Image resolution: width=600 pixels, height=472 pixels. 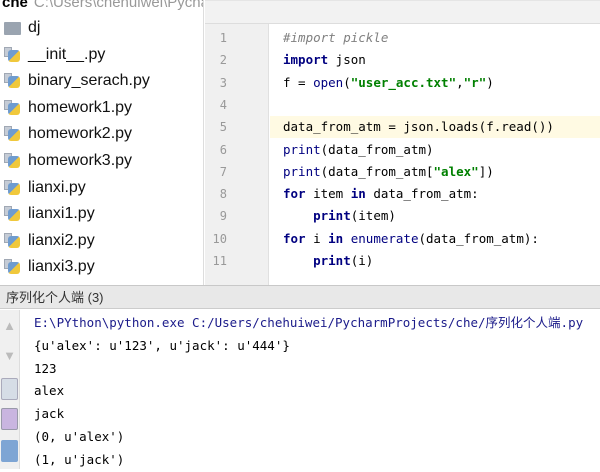 I want to click on tree-item: lianxi1.py, so click(x=49, y=214).